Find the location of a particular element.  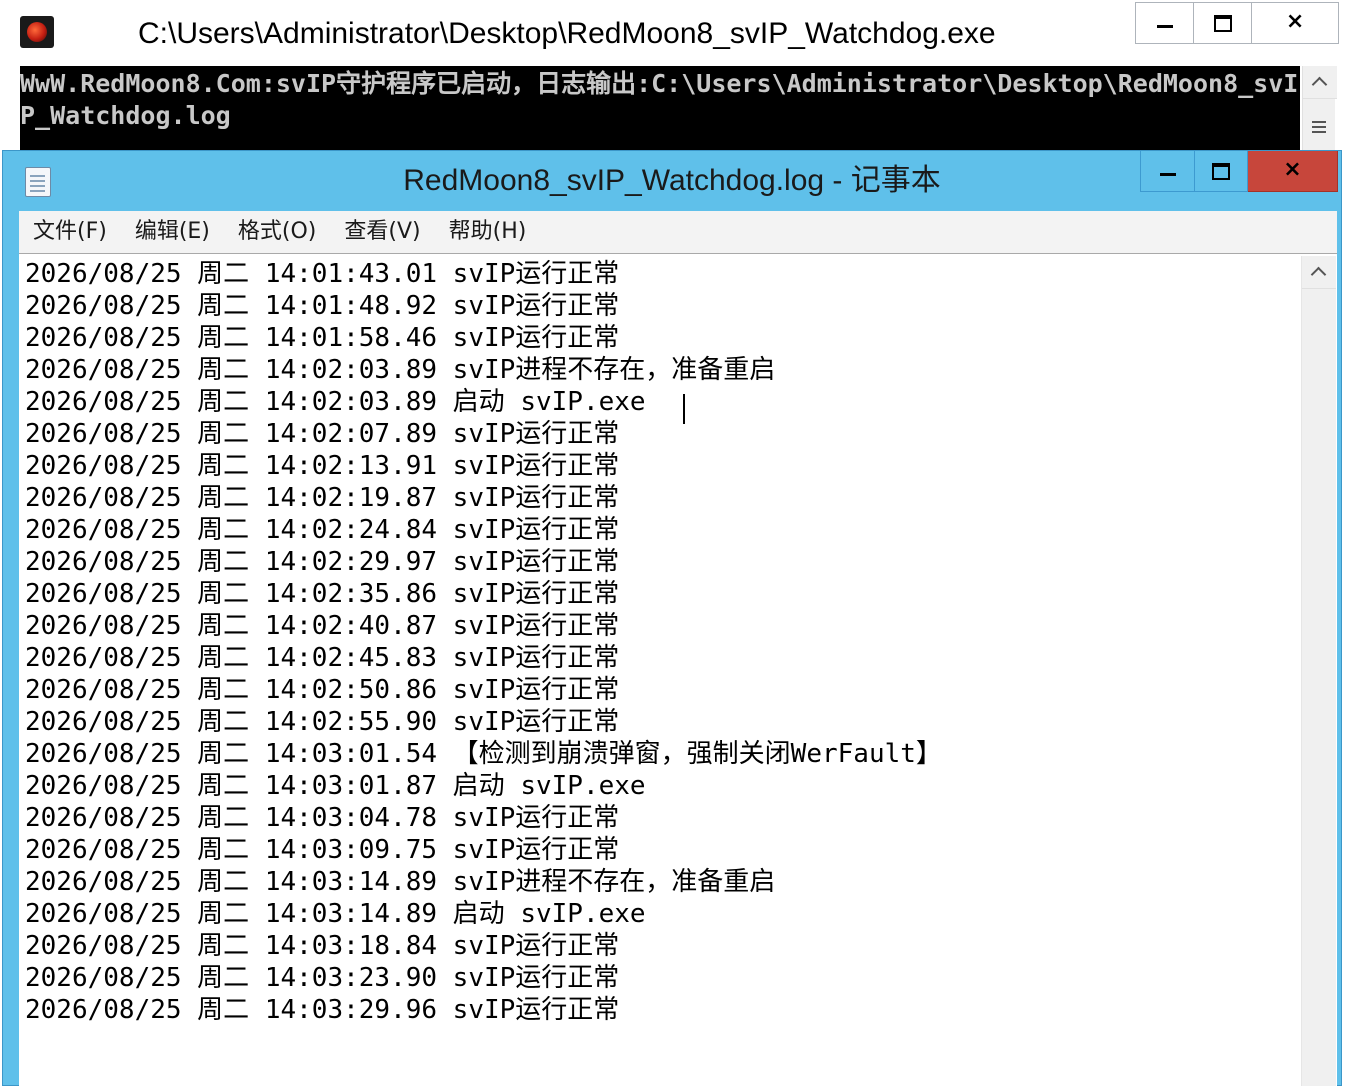

log-line: 2026/08/25 周二 14:03:04.78 svIP运行正常 is located at coordinates (322, 818).